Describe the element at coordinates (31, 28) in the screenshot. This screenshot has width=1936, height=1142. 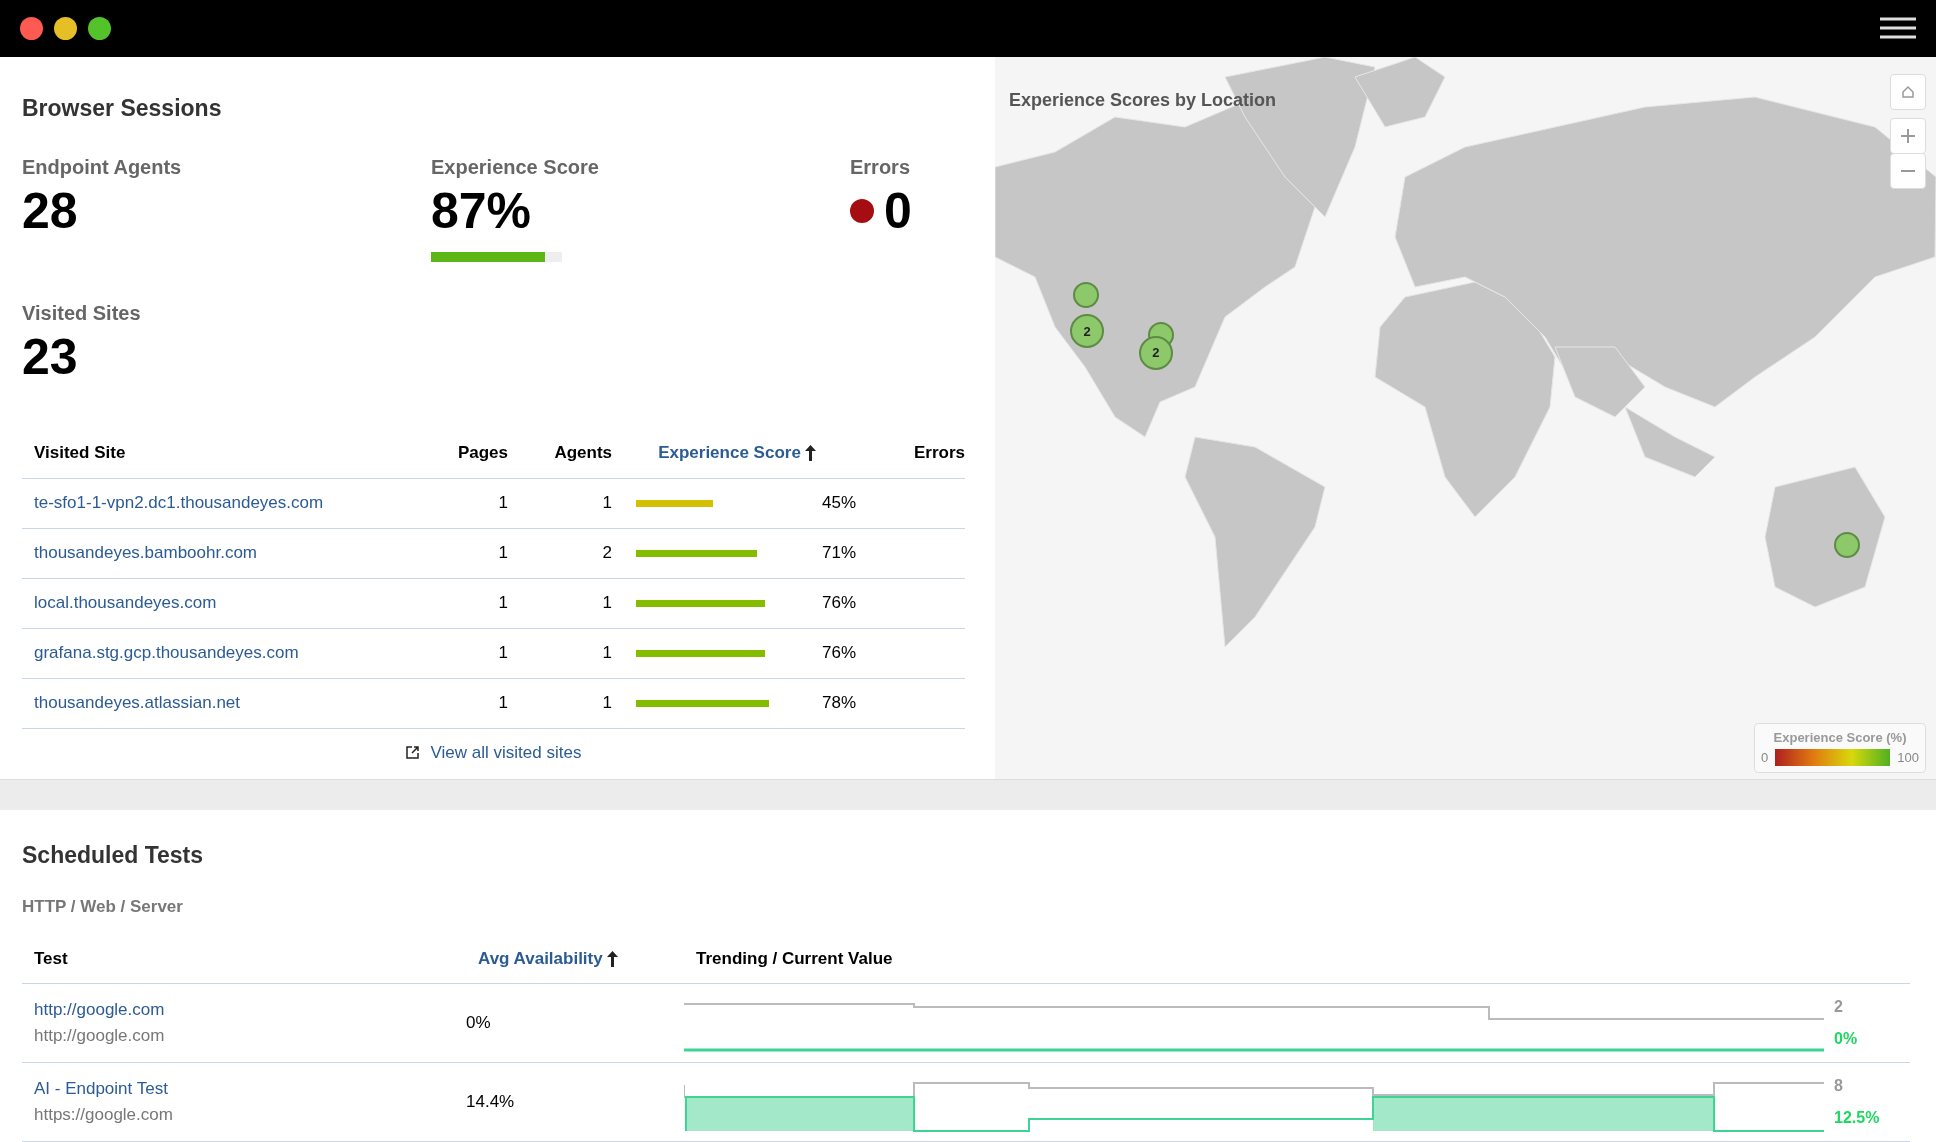
I see `close-window-button` at that location.